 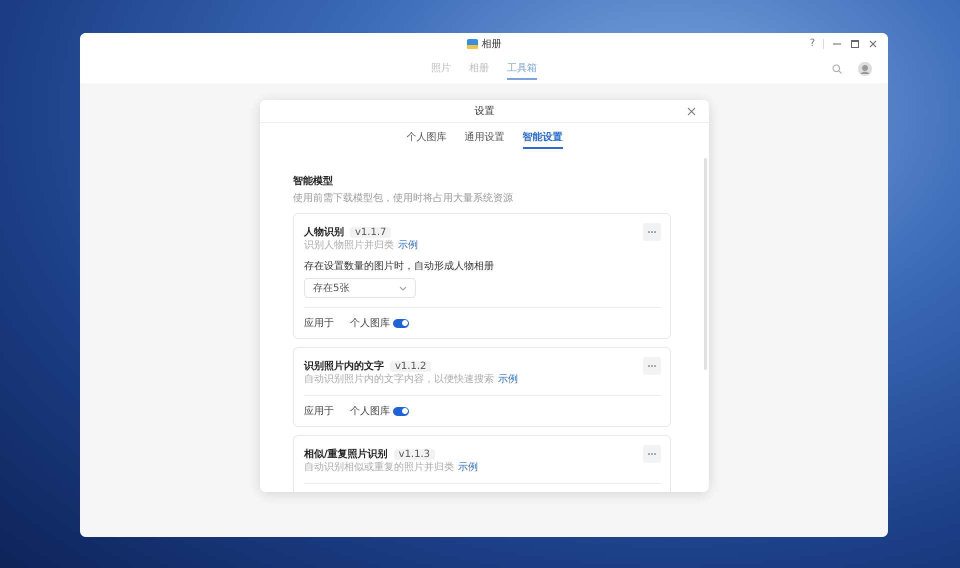 What do you see at coordinates (324, 232) in the screenshot?
I see `model-name: 人物识别` at bounding box center [324, 232].